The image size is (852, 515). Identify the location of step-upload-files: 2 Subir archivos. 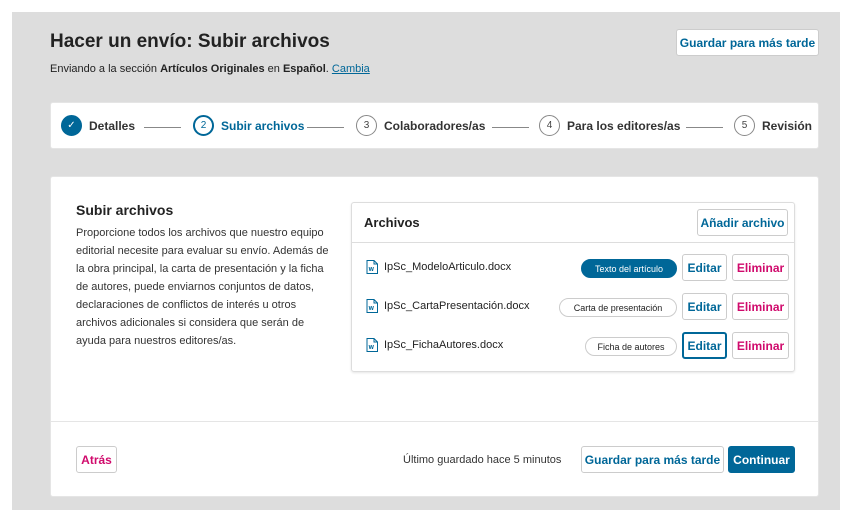
(248, 125).